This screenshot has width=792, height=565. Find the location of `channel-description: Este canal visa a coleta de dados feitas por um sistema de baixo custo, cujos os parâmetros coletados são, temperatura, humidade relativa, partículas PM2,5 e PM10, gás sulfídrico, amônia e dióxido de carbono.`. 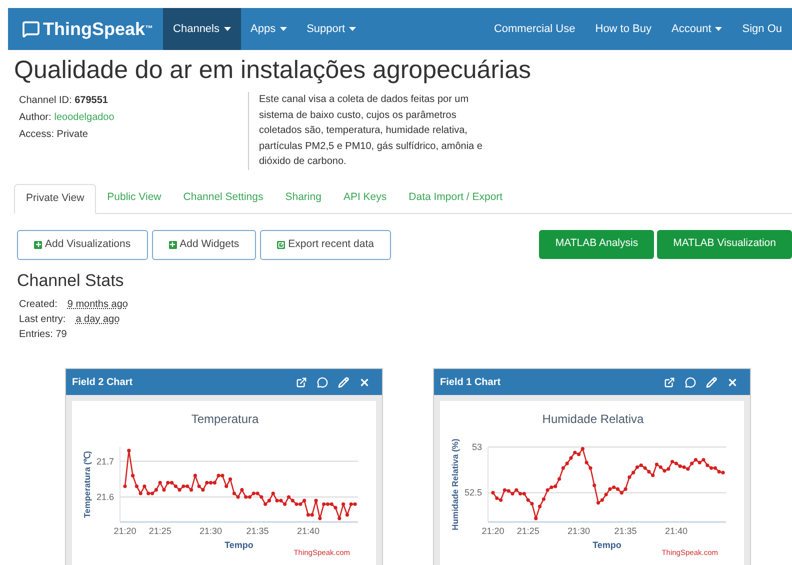

channel-description: Este canal visa a coleta de dados feitas por um sistema de baixo custo, cujos os parâmetros coletados são, temperatura, humidade relativa, partículas PM2,5 e PM10, gás sulfídrico, amônia e dióxido de carbono. is located at coordinates (371, 131).